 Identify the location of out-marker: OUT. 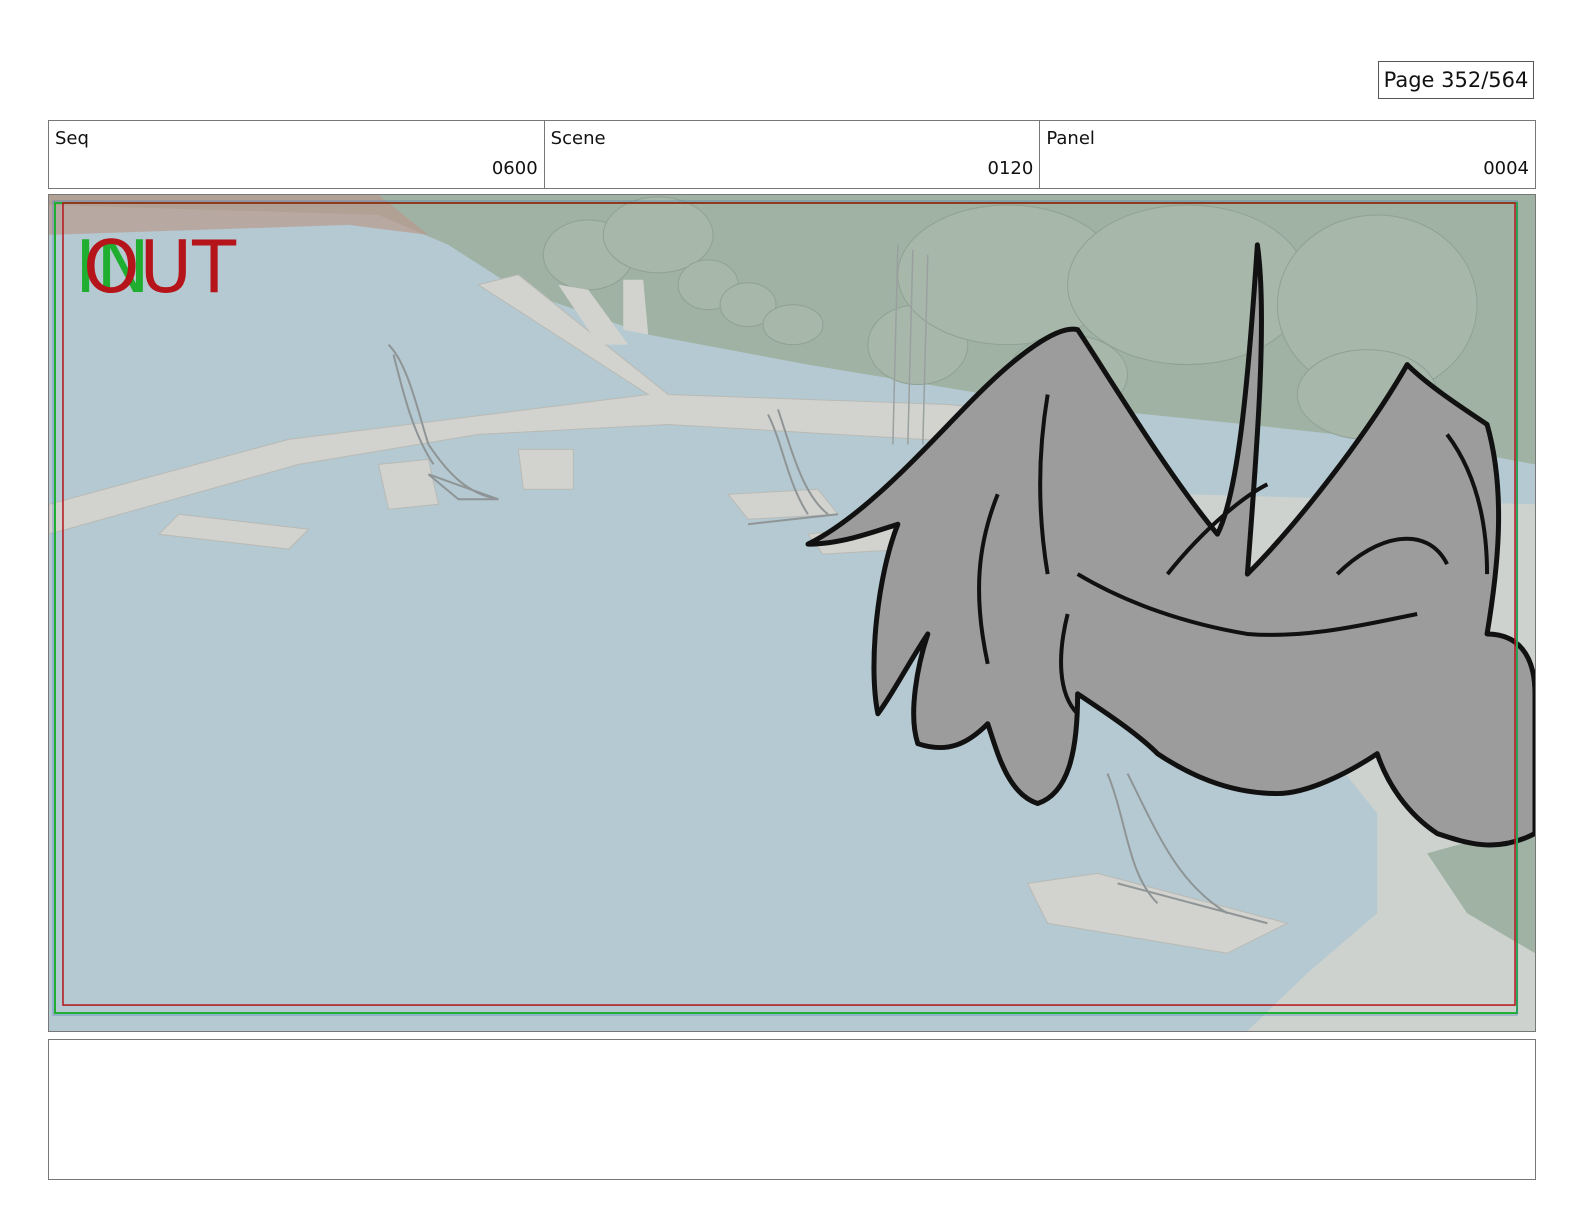
(160, 267).